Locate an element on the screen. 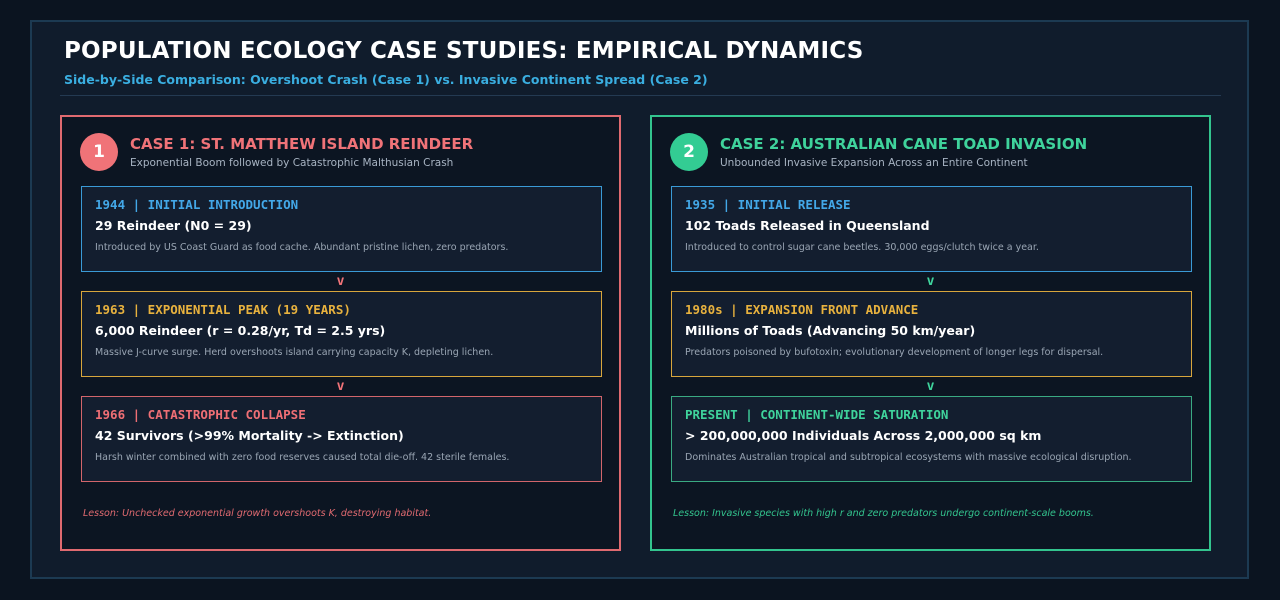 Image resolution: width=1280 pixels, height=600 pixels. step-value: Millions of Toads (Advancing 50 km/year) is located at coordinates (830, 330).